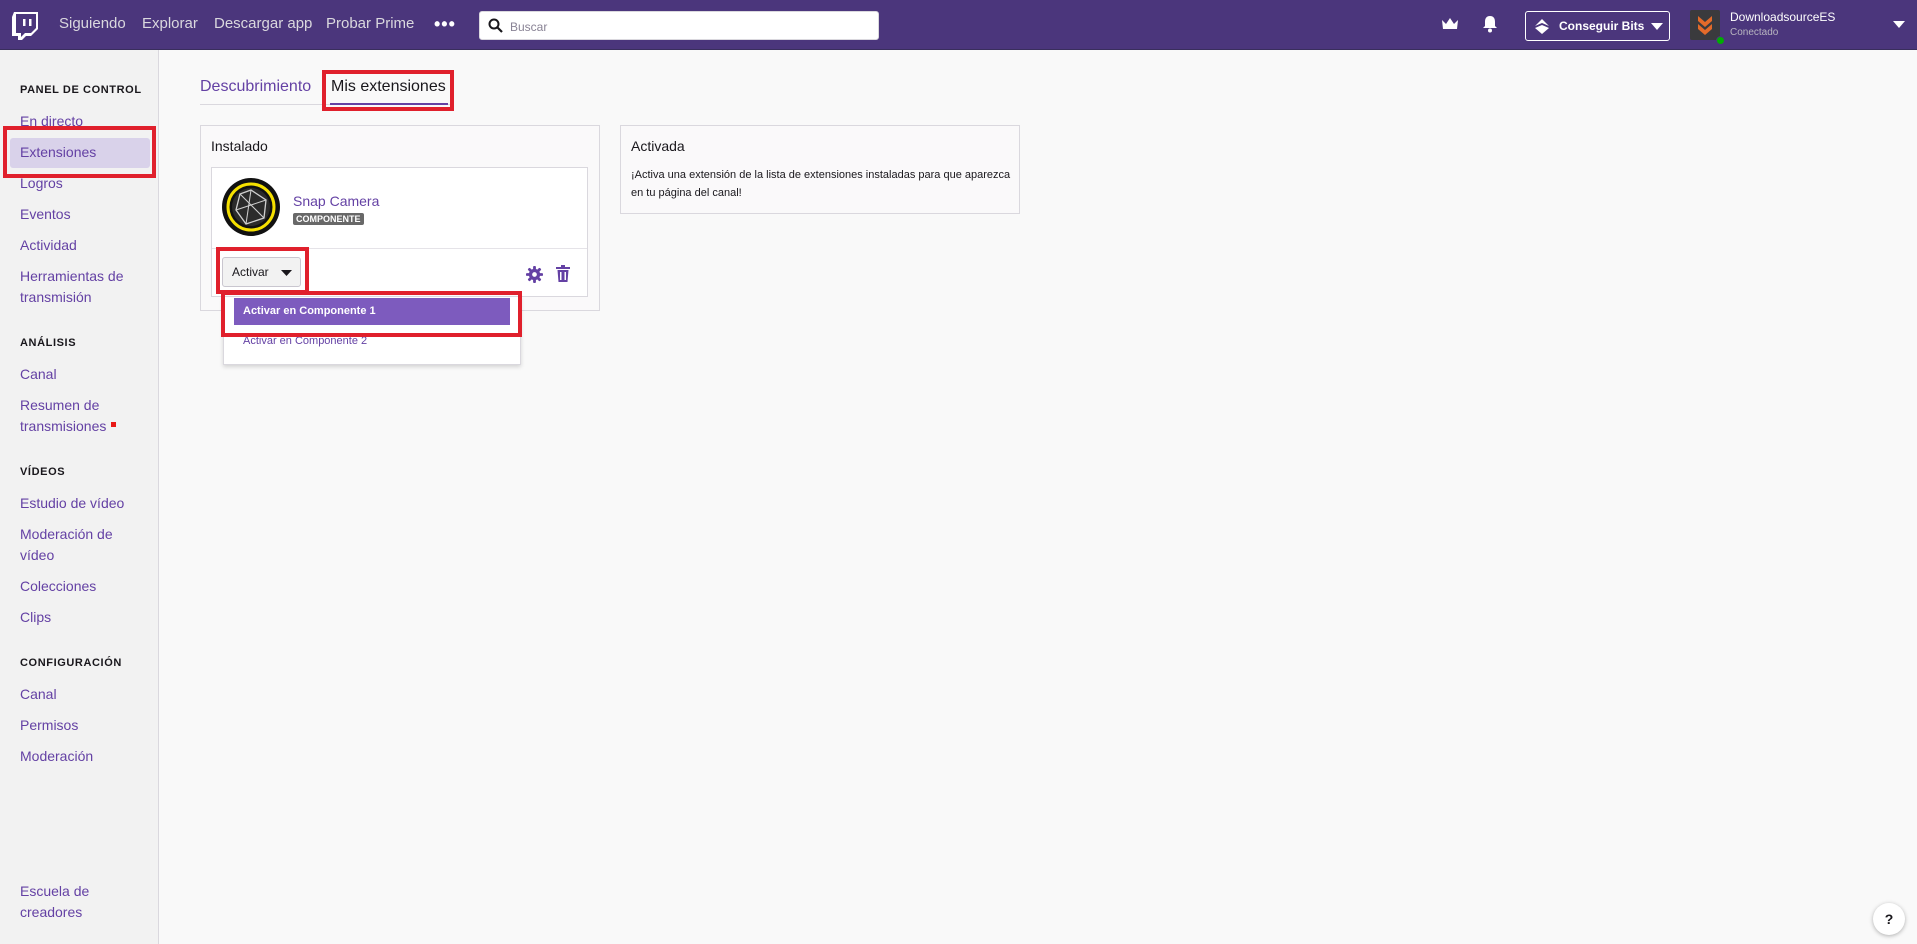 This screenshot has height=944, width=1917. I want to click on extension-card: Snap Camera COMPONENTE Activar, so click(399, 232).